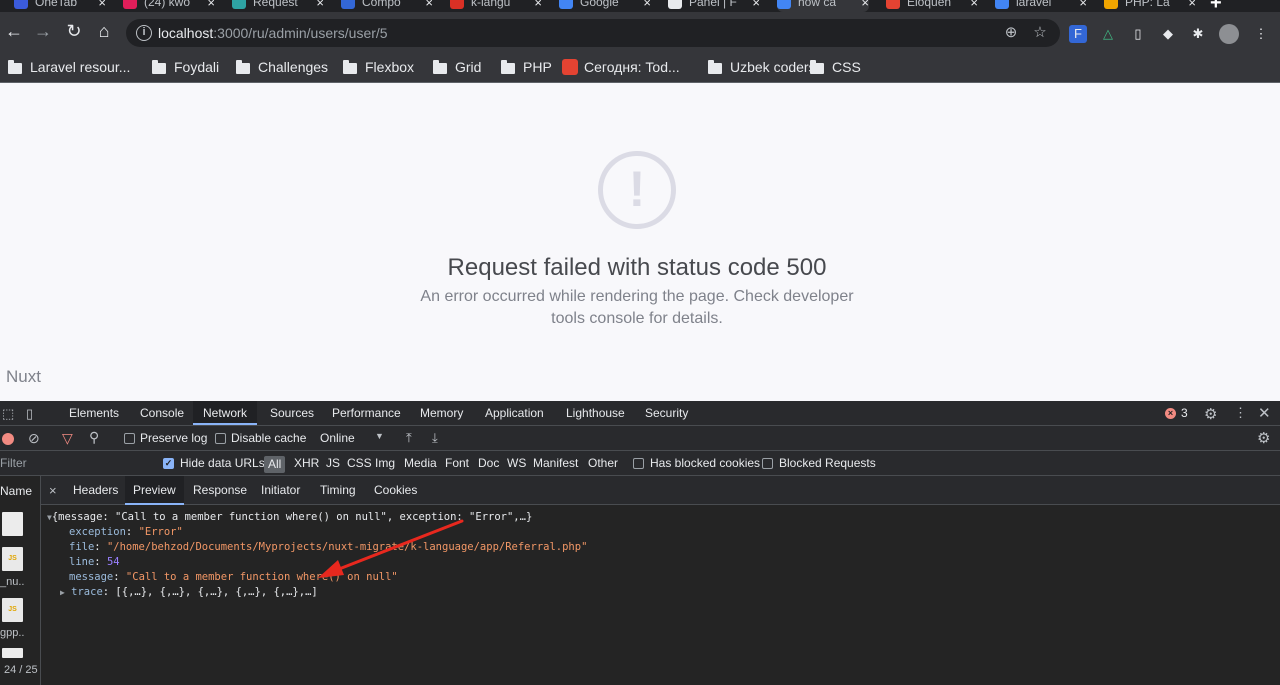 This screenshot has height=685, width=1280. Describe the element at coordinates (16, 491) in the screenshot. I see `name-column-header: Name` at that location.